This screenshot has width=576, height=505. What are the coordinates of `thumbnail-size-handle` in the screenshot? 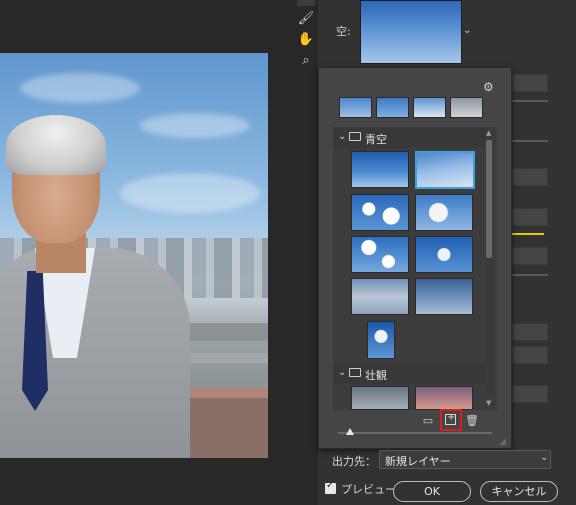 It's located at (350, 431).